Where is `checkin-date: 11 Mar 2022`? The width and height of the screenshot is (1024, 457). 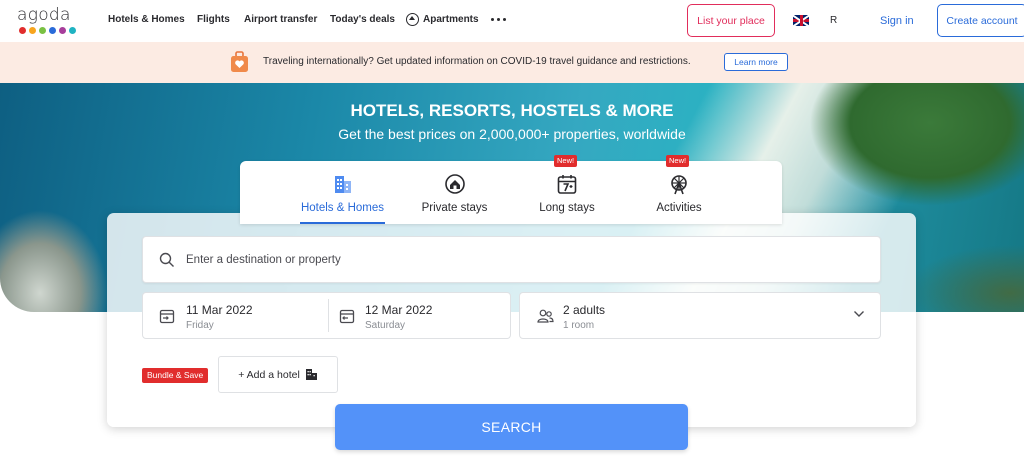 checkin-date: 11 Mar 2022 is located at coordinates (219, 310).